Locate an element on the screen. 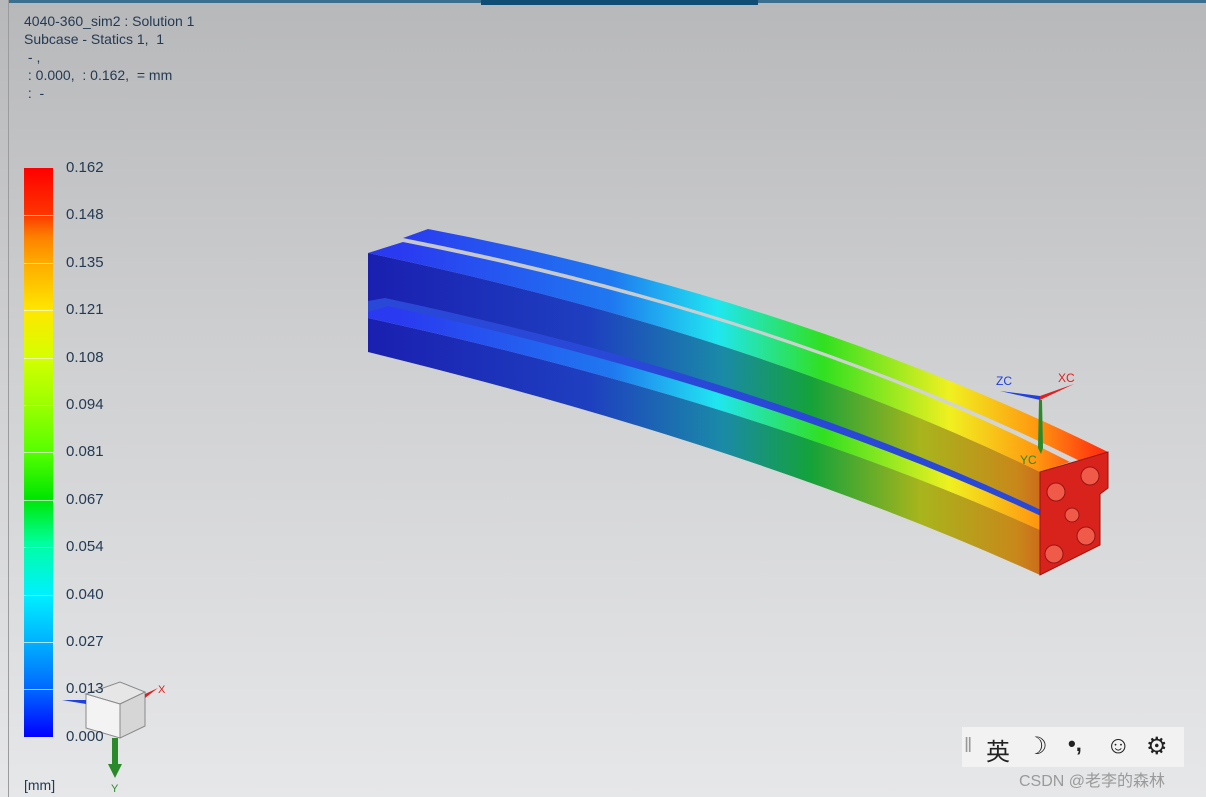 Image resolution: width=1206 pixels, height=797 pixels. watermark: CSDN @老李的森林 is located at coordinates (1092, 781).